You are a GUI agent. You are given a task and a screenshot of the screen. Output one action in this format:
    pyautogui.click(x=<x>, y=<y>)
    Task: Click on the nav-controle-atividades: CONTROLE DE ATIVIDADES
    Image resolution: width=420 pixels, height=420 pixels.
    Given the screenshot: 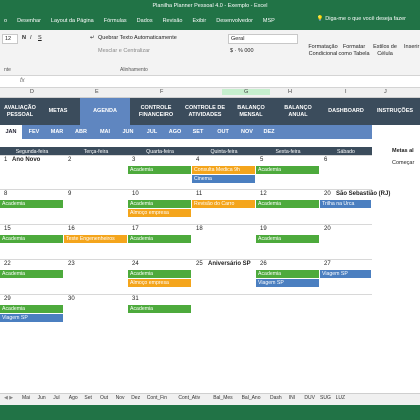 What is the action you would take?
    pyautogui.click(x=205, y=111)
    